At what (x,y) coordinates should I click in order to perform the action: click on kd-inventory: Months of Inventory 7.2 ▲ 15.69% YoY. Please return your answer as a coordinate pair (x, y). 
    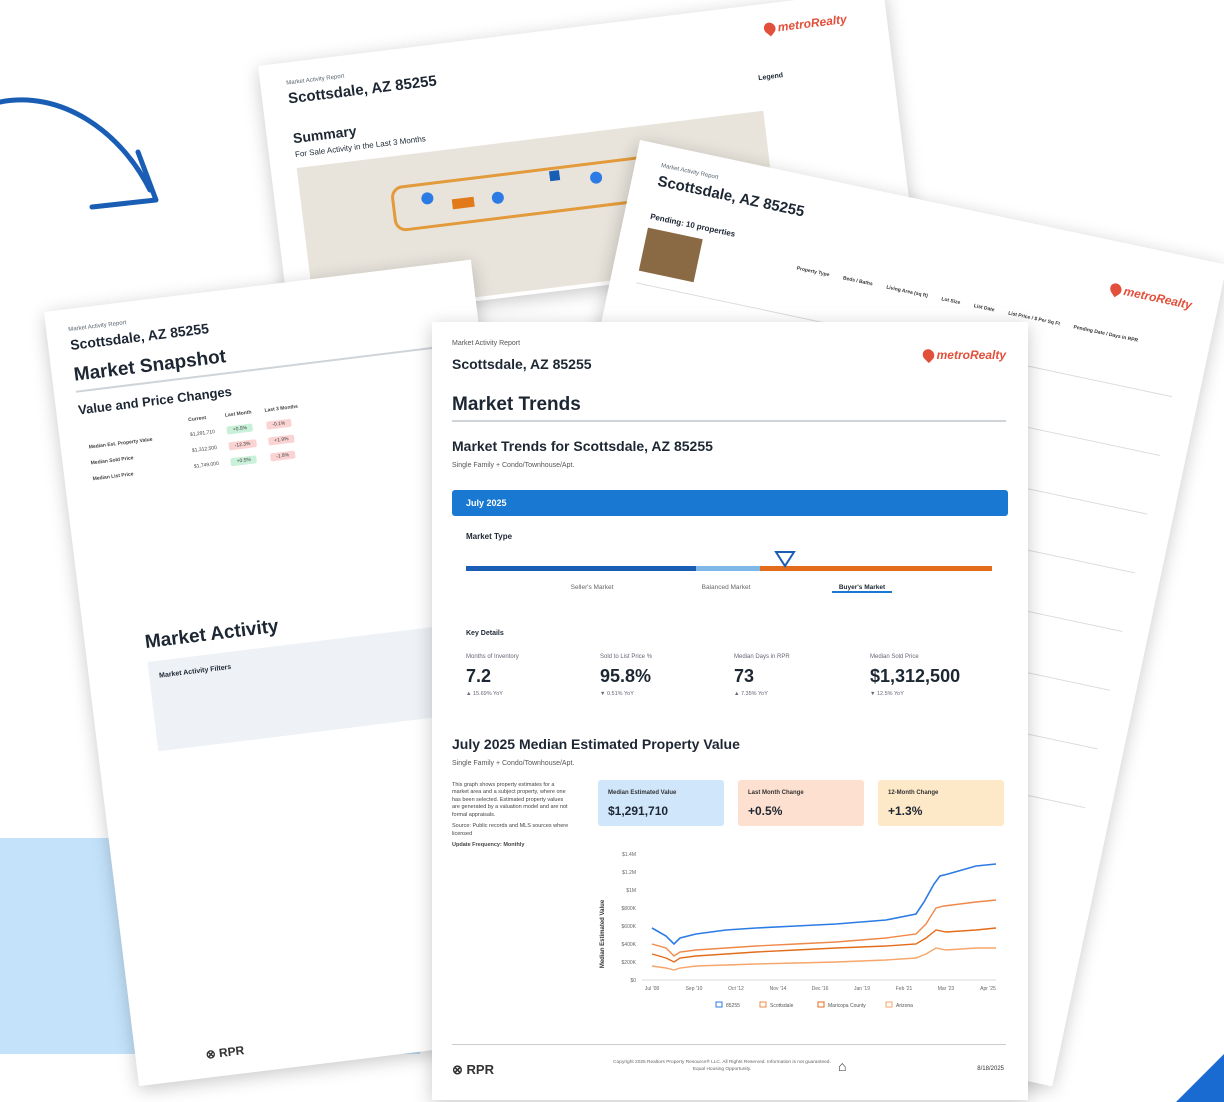
    Looking at the image, I should click on (492, 675).